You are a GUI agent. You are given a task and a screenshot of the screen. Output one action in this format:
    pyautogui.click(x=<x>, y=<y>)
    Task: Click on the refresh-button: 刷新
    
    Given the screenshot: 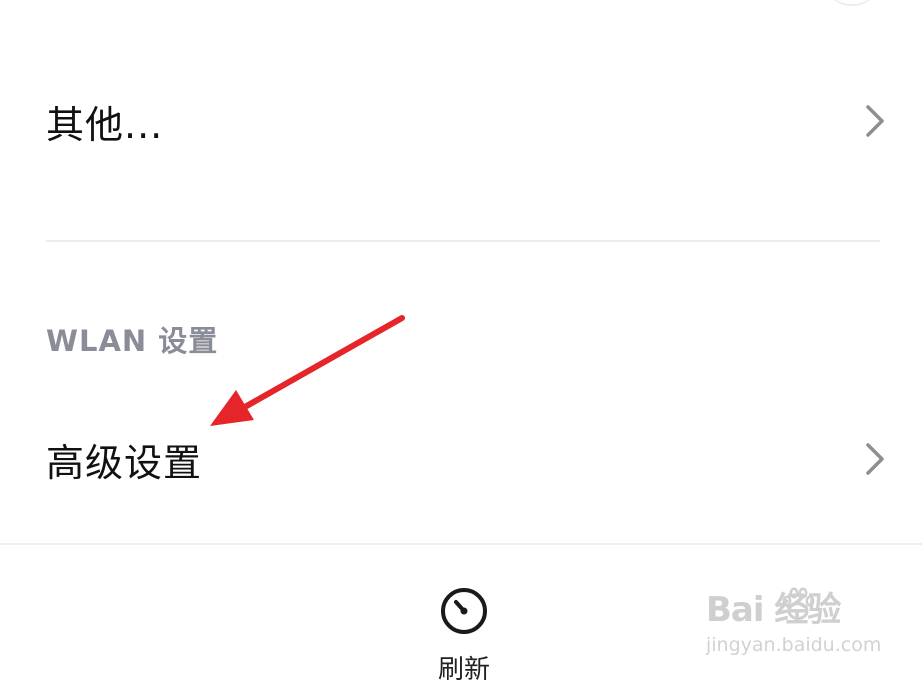 What is the action you would take?
    pyautogui.click(x=464, y=633)
    